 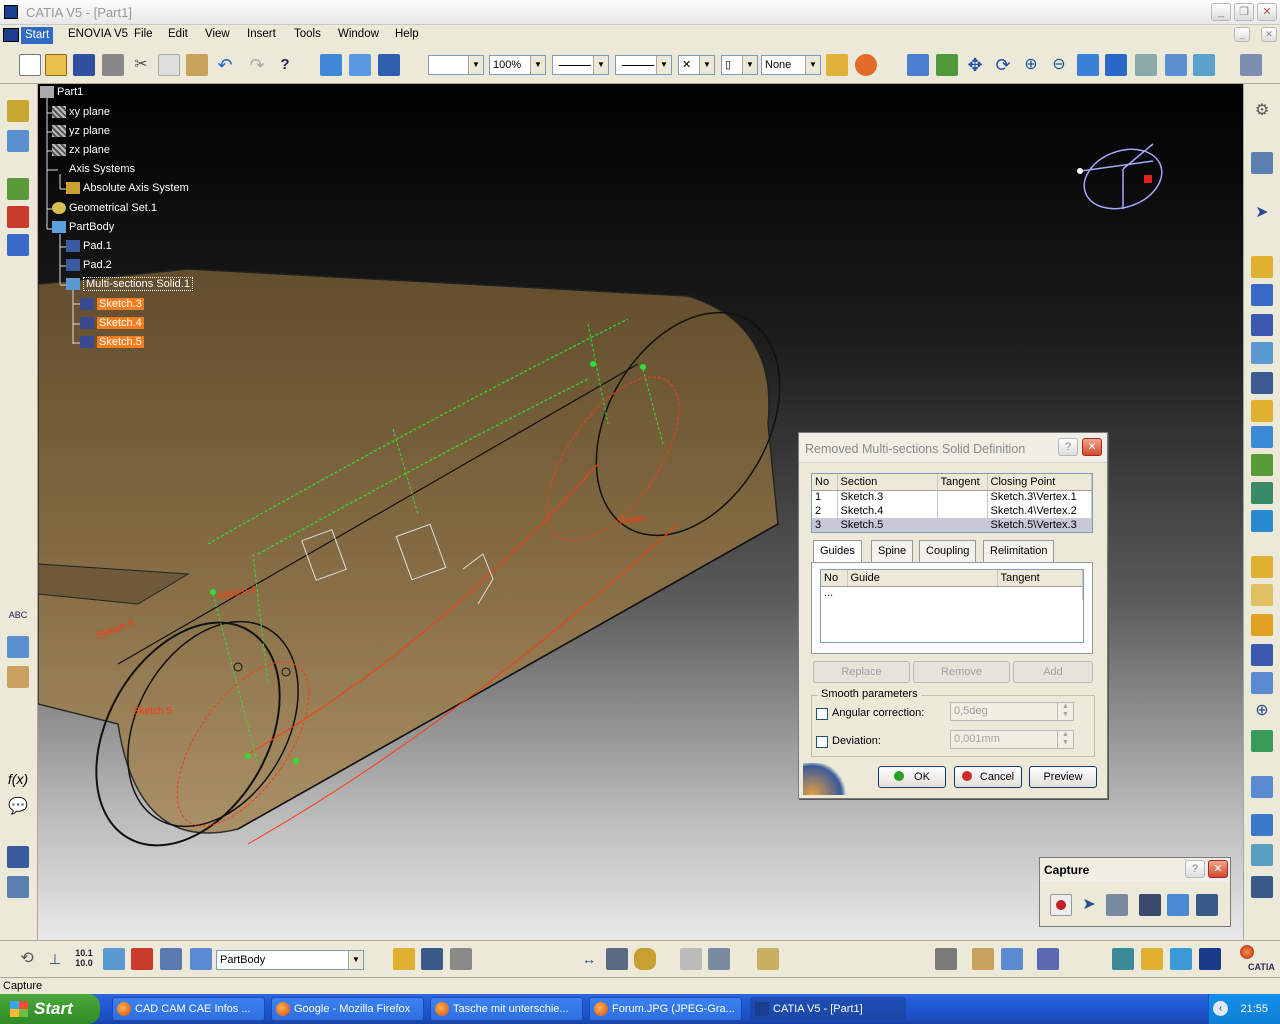 I want to click on preview-button: Preview, so click(x=1063, y=777).